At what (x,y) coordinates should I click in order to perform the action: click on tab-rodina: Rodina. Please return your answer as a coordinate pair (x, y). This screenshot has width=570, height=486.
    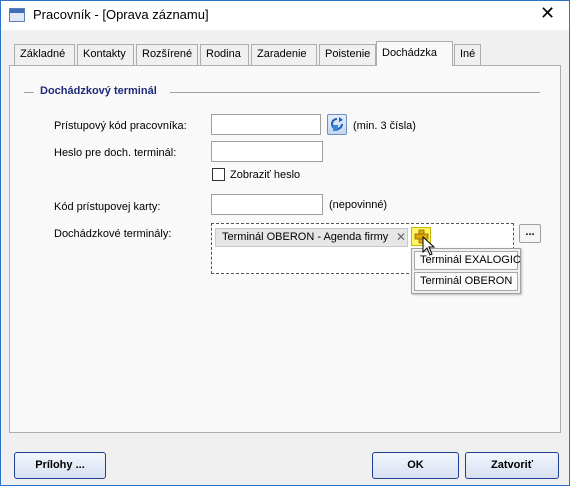
    Looking at the image, I should click on (224, 54).